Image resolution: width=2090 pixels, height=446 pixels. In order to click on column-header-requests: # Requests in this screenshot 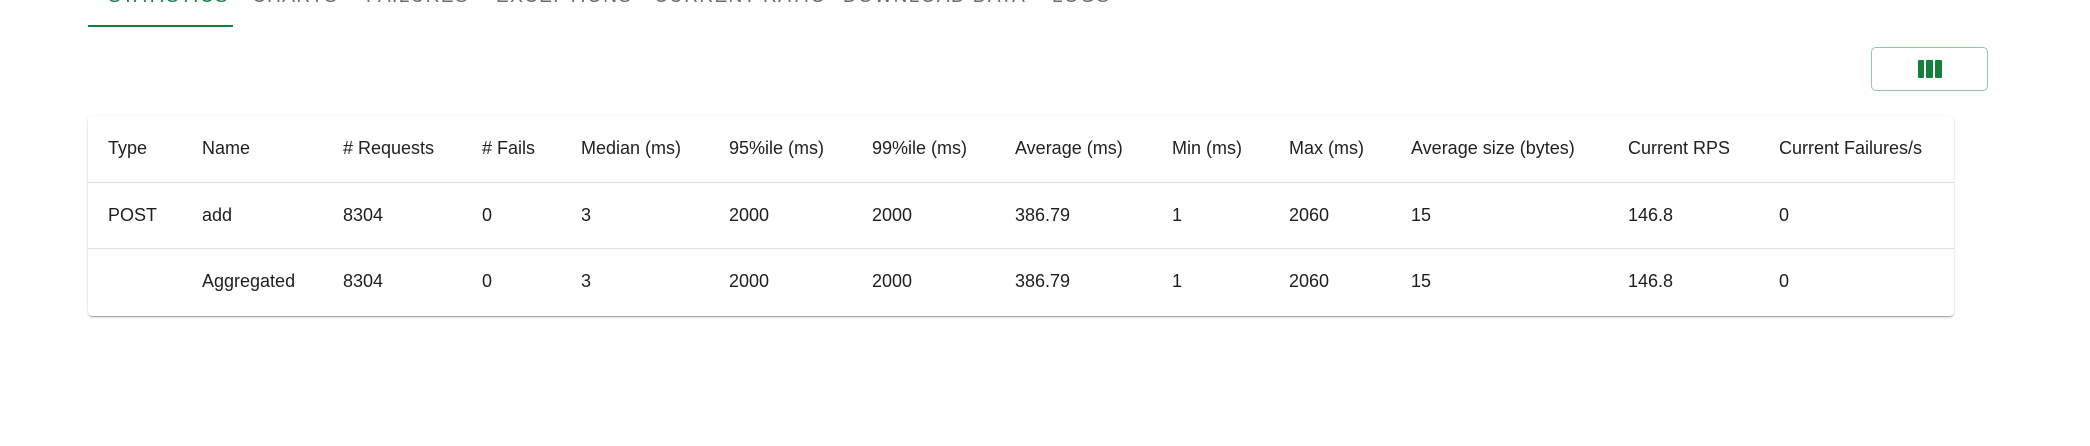, I will do `click(392, 149)`.